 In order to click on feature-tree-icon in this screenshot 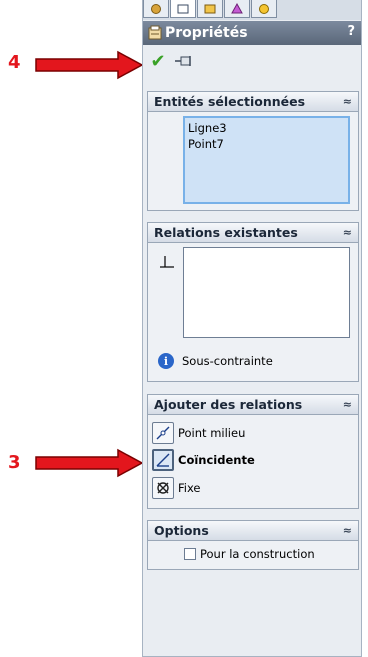, I will do `click(156, 8)`.